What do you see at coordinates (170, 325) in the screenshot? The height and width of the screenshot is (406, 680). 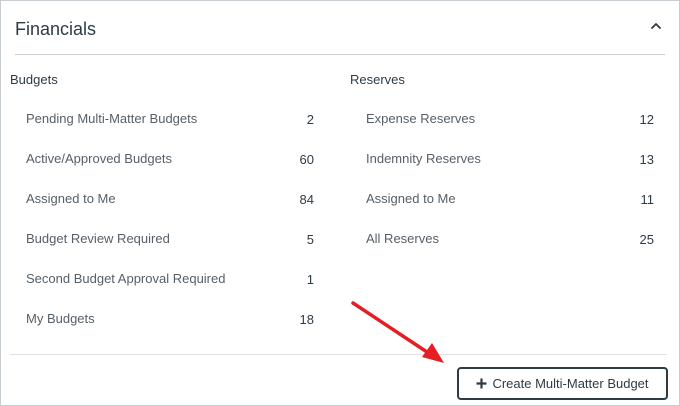 I see `budget-row-my-budgets: My Budgets 18` at bounding box center [170, 325].